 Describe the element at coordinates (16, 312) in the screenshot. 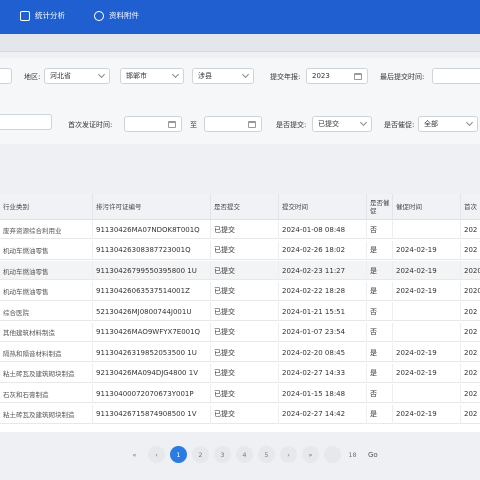

I see `cell-industry: 综合医院` at that location.